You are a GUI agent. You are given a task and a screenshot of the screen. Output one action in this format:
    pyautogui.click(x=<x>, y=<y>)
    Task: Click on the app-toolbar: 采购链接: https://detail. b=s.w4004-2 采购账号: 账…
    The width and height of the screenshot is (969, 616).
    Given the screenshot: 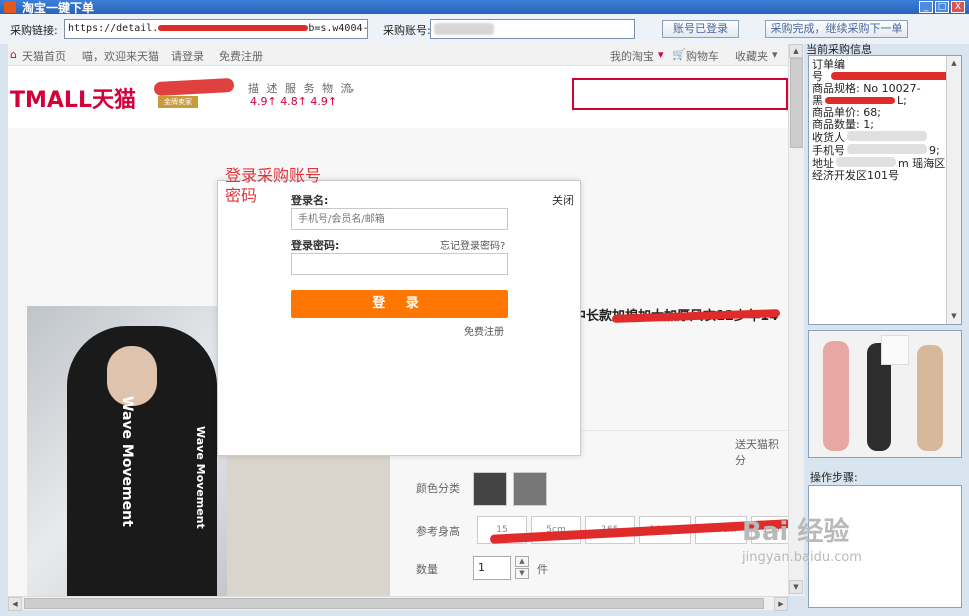 What is the action you would take?
    pyautogui.click(x=484, y=29)
    